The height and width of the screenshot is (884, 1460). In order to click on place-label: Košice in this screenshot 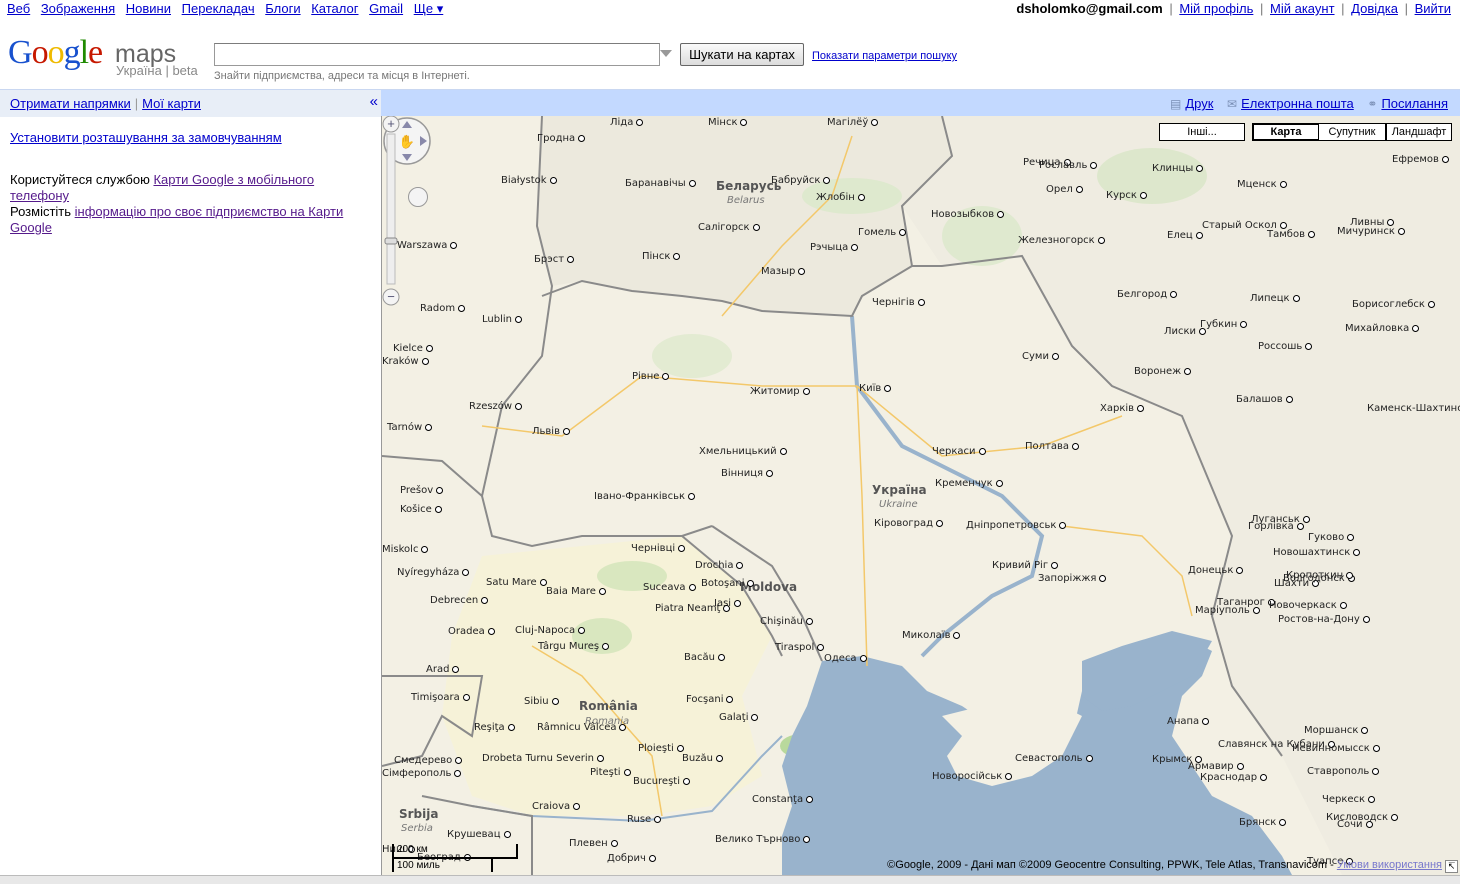, I will do `click(421, 509)`.